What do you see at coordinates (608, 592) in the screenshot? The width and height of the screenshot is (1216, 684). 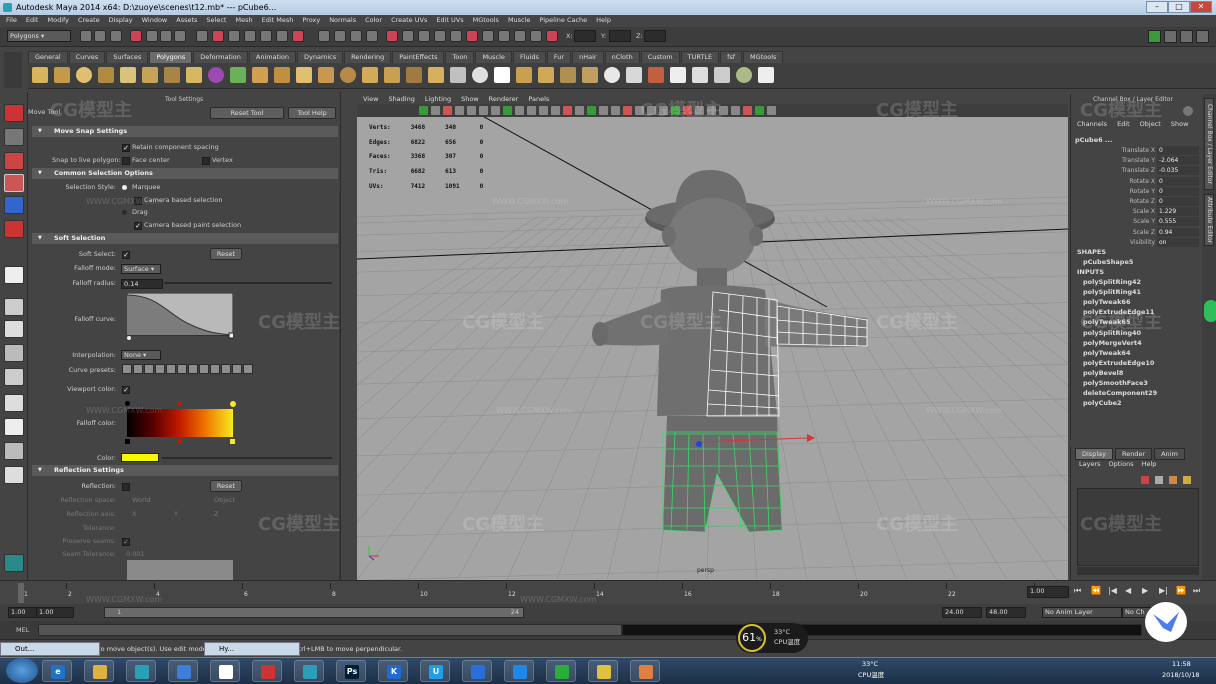 I see `time-slider: 124681012141618202224 1.00 ⏮⏪|◀◀▶▶|⏩⏭` at bounding box center [608, 592].